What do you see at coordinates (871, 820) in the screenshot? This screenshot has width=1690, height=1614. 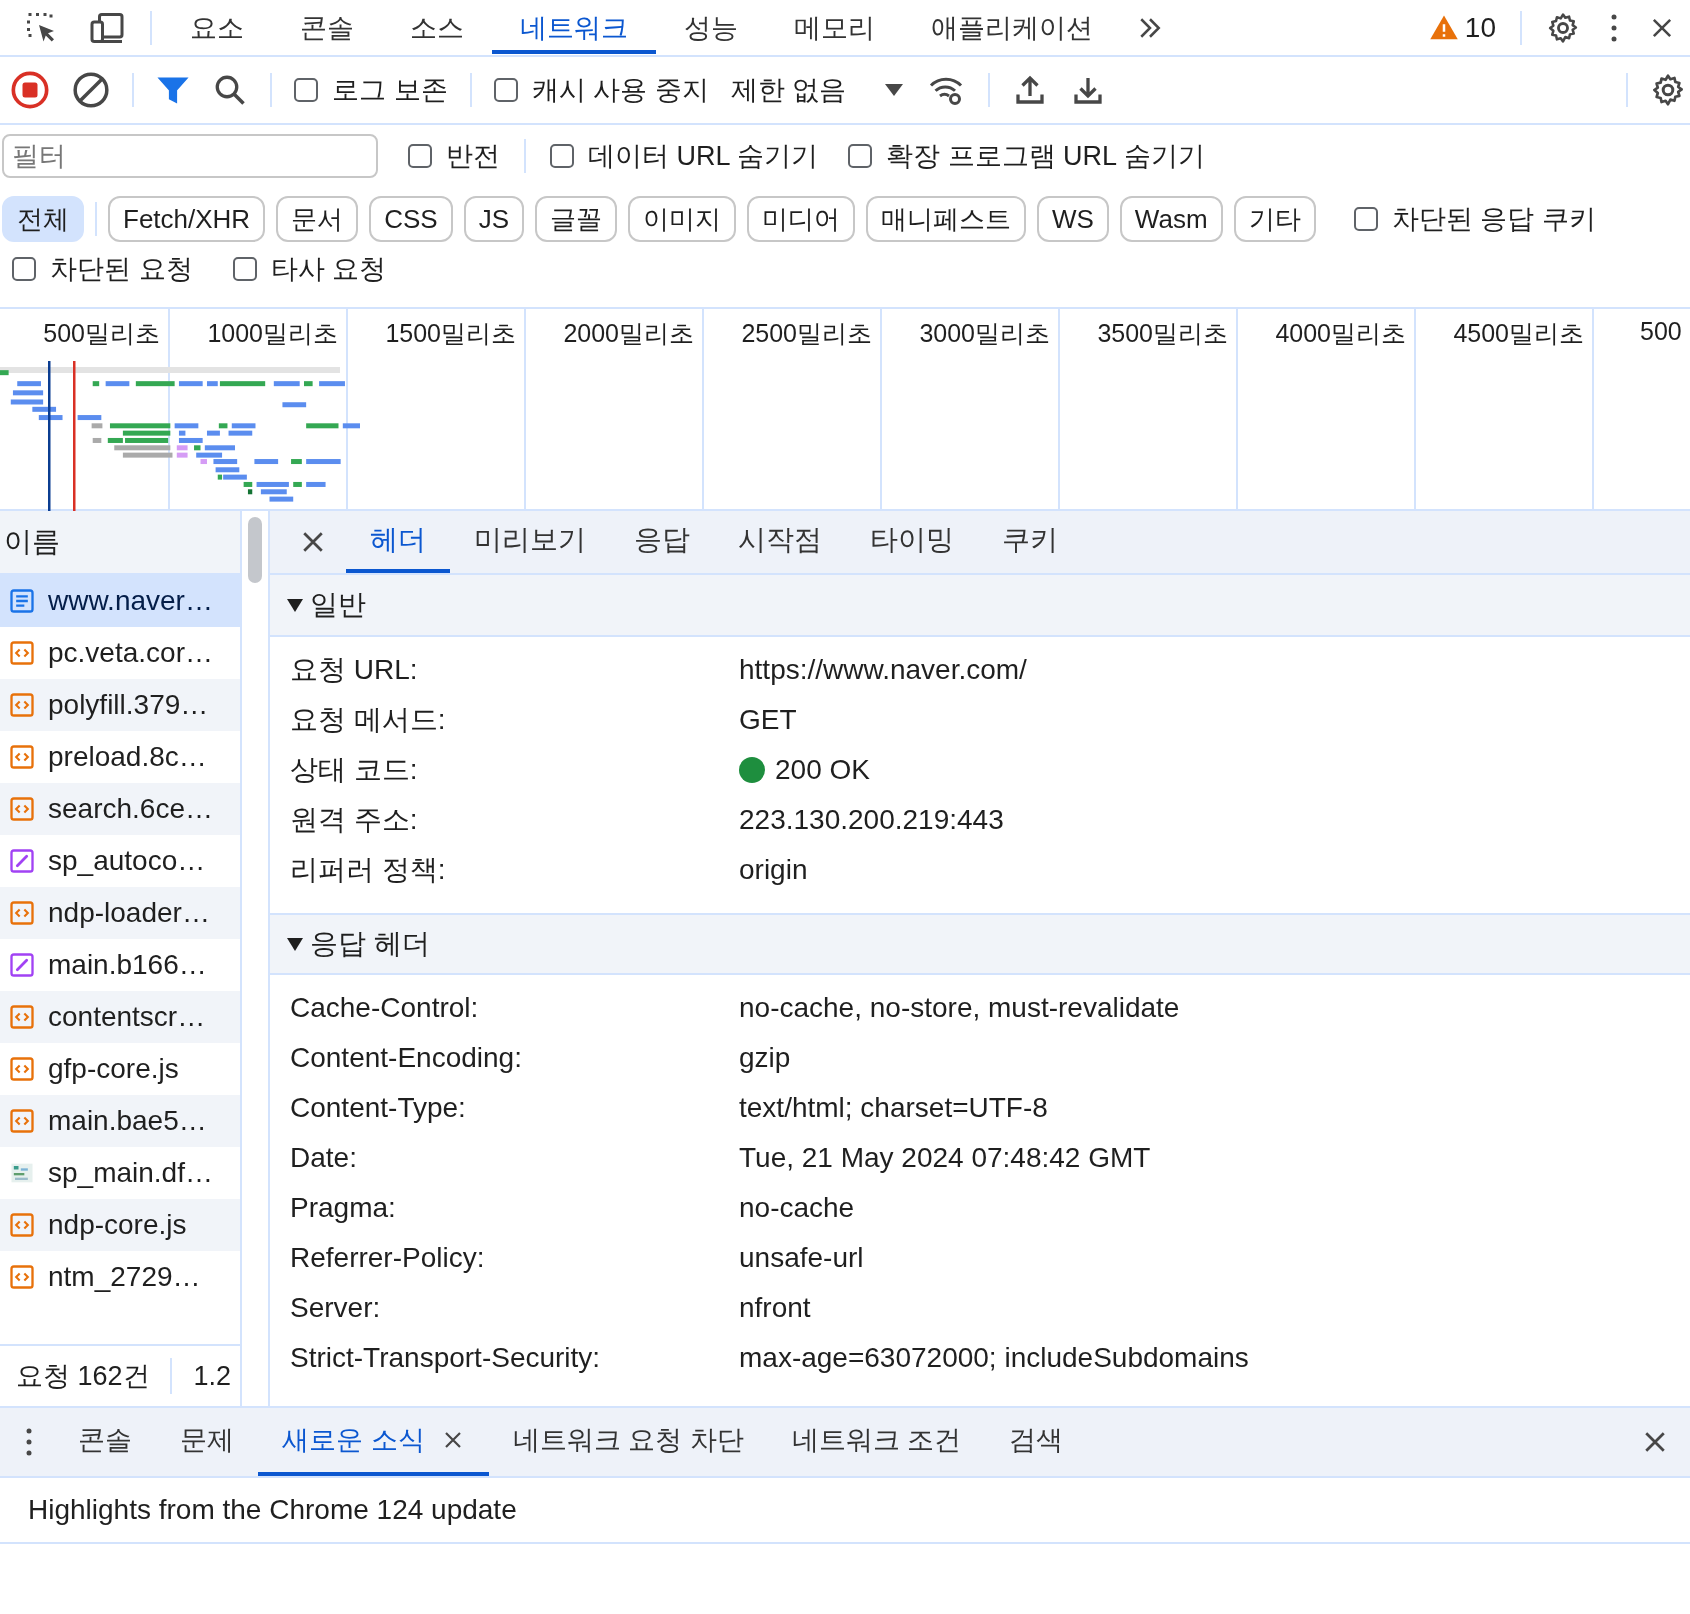 I see `header-value: 223.130.200.219:443` at bounding box center [871, 820].